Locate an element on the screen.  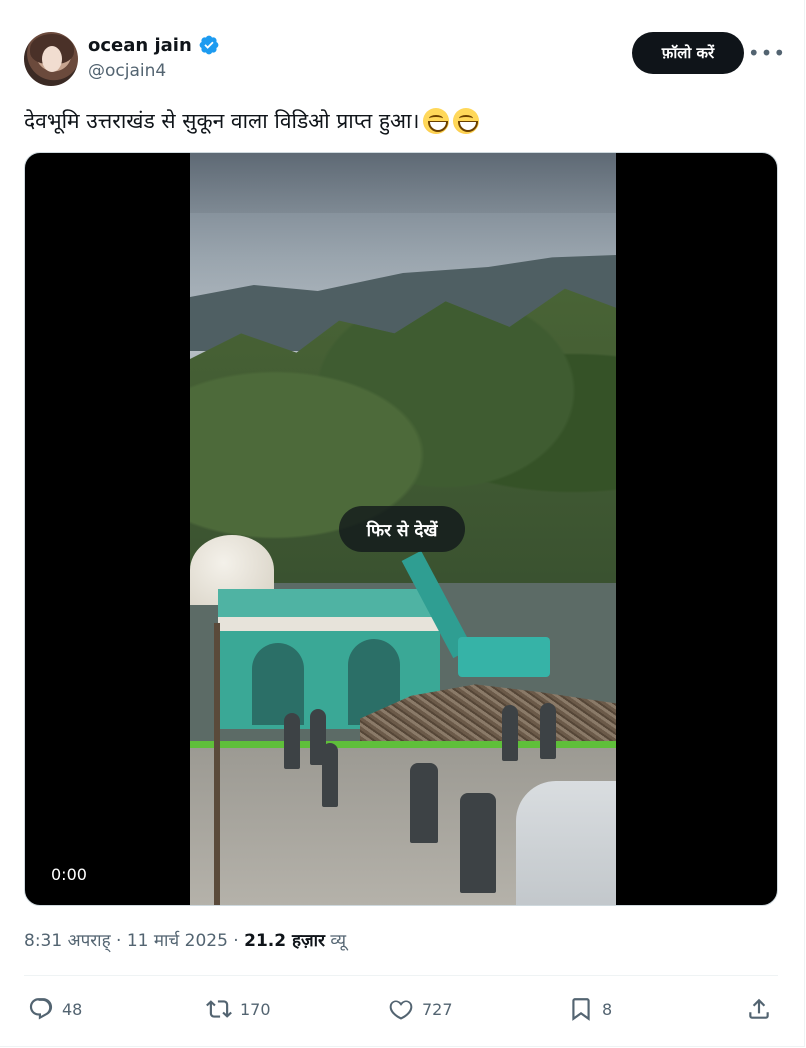
video-tree-trunk is located at coordinates (217, 764).